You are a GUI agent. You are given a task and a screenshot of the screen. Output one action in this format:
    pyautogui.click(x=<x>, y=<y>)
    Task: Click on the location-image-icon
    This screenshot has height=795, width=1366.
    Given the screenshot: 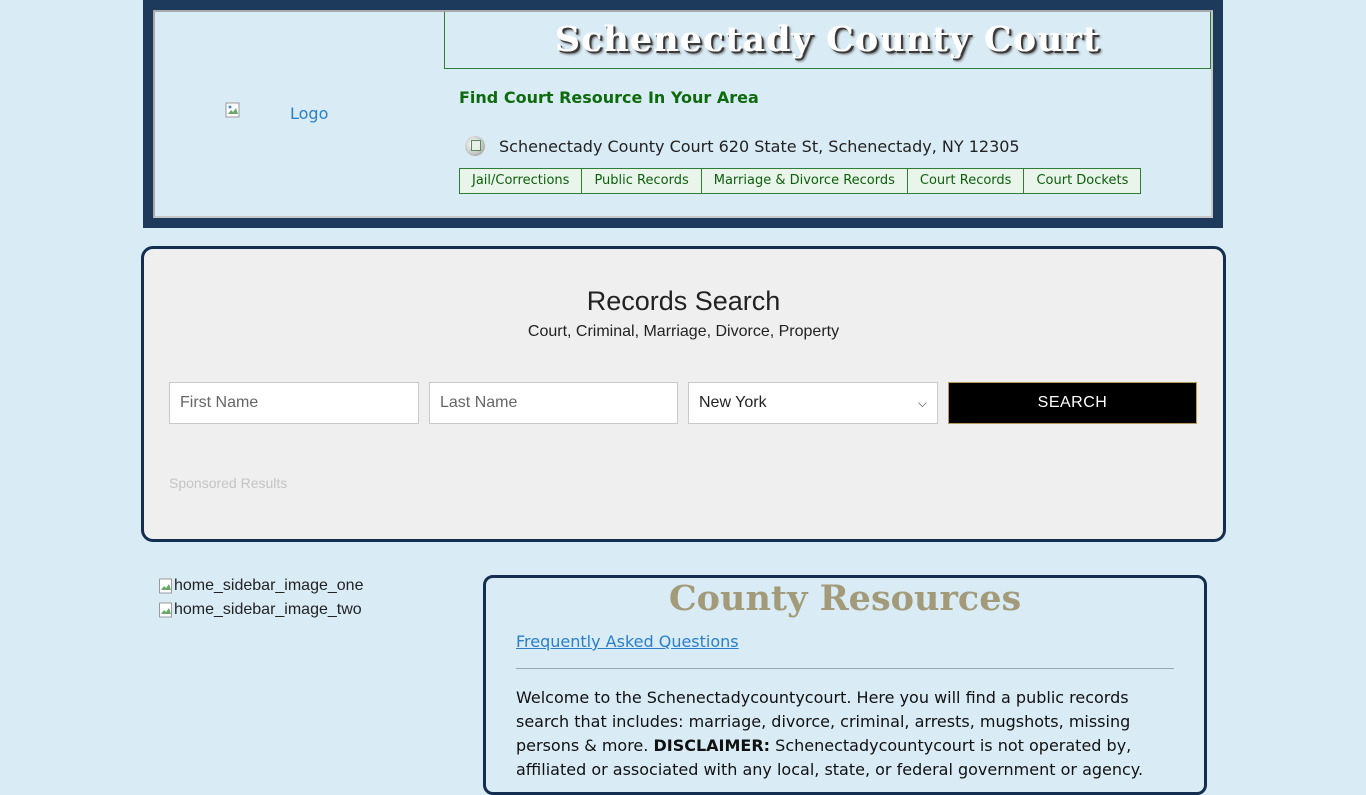 What is the action you would take?
    pyautogui.click(x=475, y=146)
    